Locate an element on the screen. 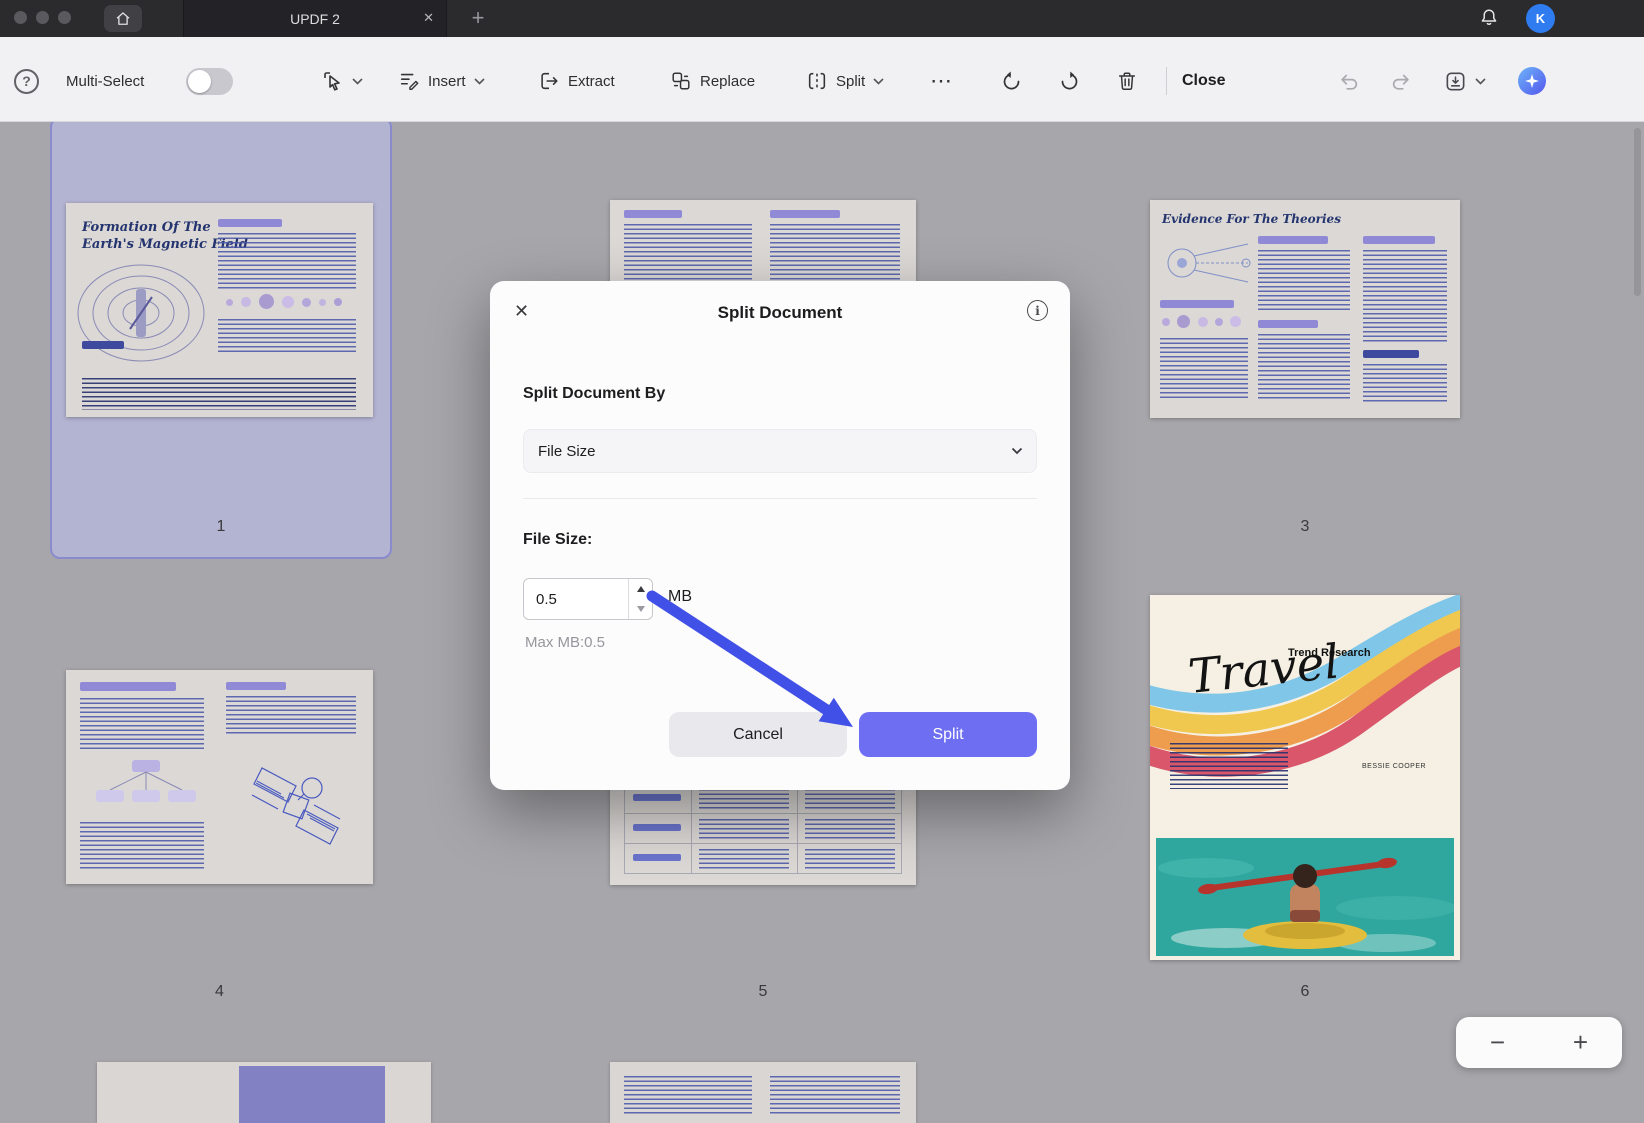  history-forward-button is located at coordinates (1401, 81).